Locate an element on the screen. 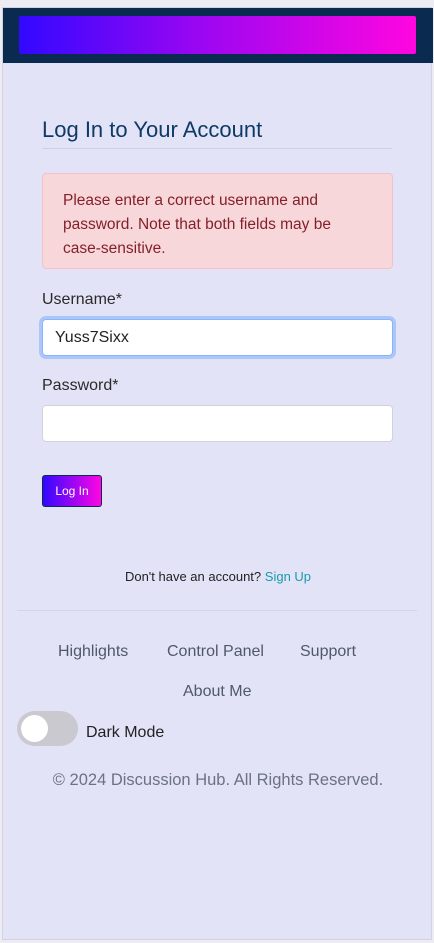 This screenshot has height=943, width=434. login-button: Log In is located at coordinates (72, 491).